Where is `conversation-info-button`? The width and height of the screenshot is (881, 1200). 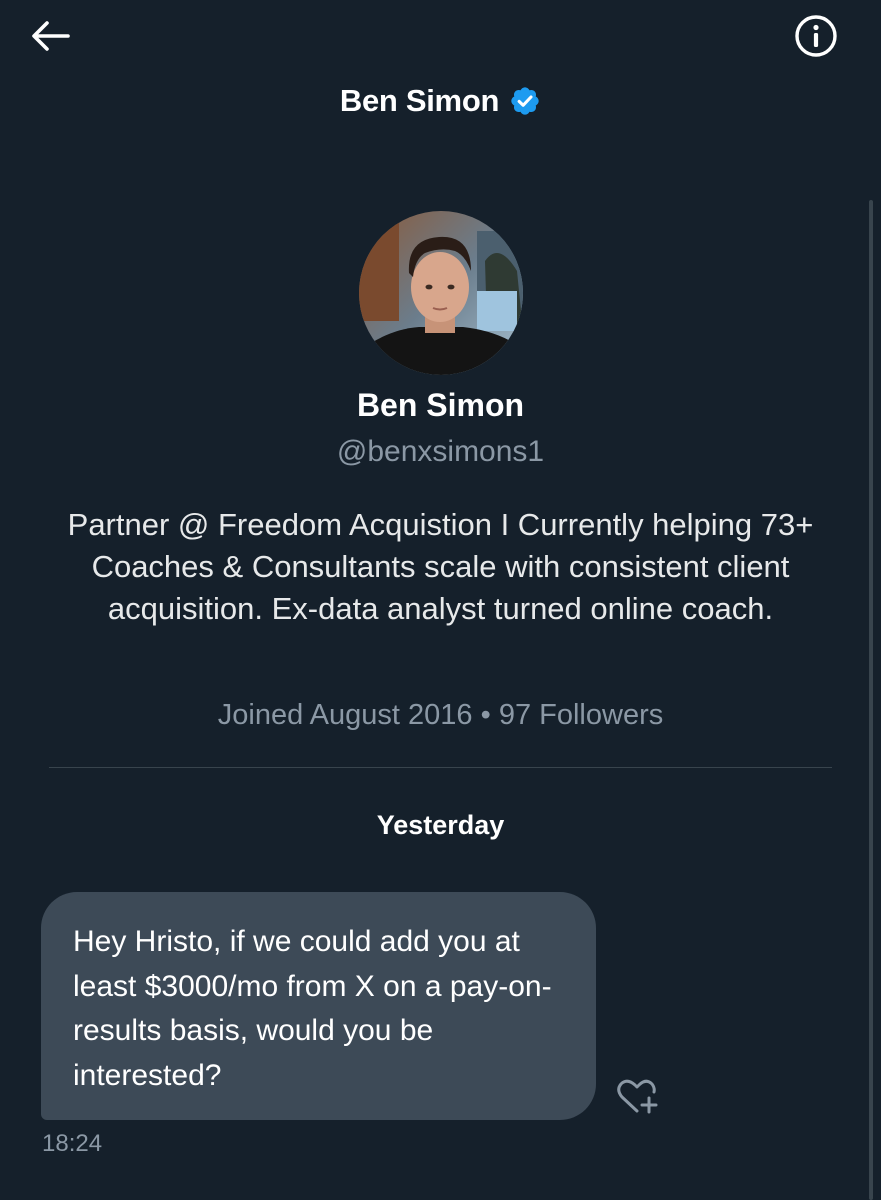 conversation-info-button is located at coordinates (816, 36).